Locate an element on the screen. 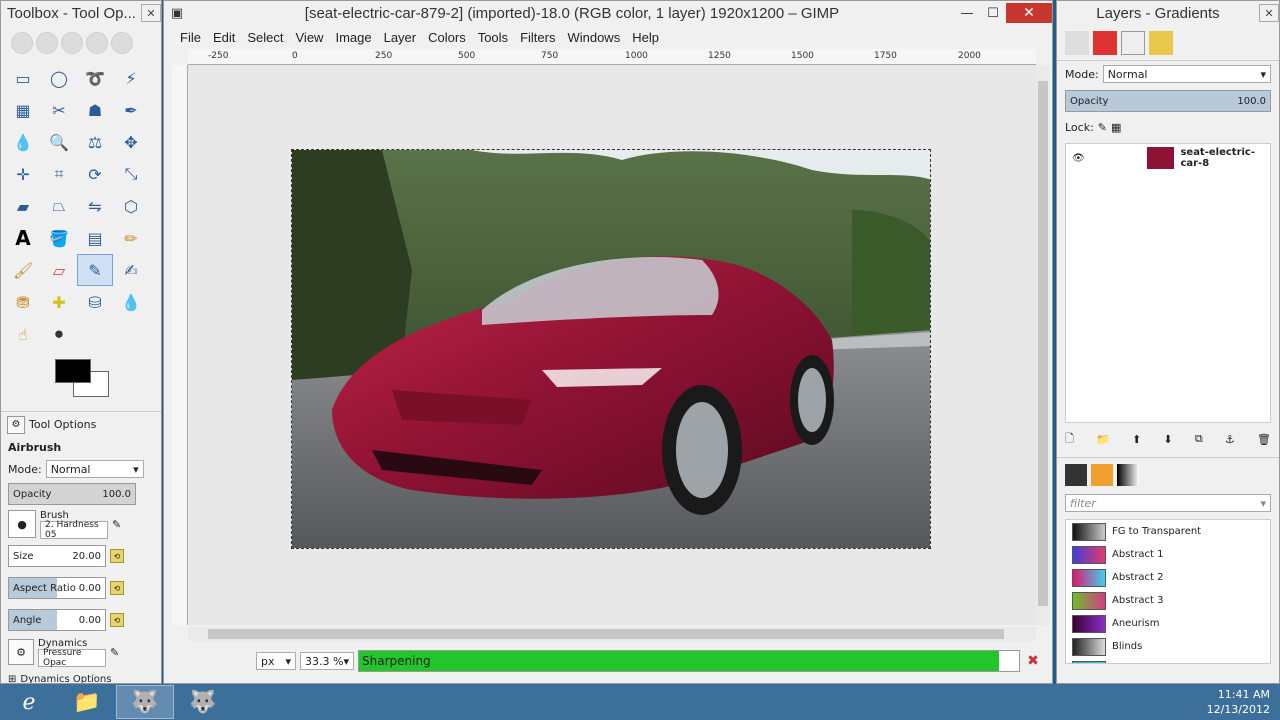  gradient-item: Blue Green is located at coordinates (1168, 660).